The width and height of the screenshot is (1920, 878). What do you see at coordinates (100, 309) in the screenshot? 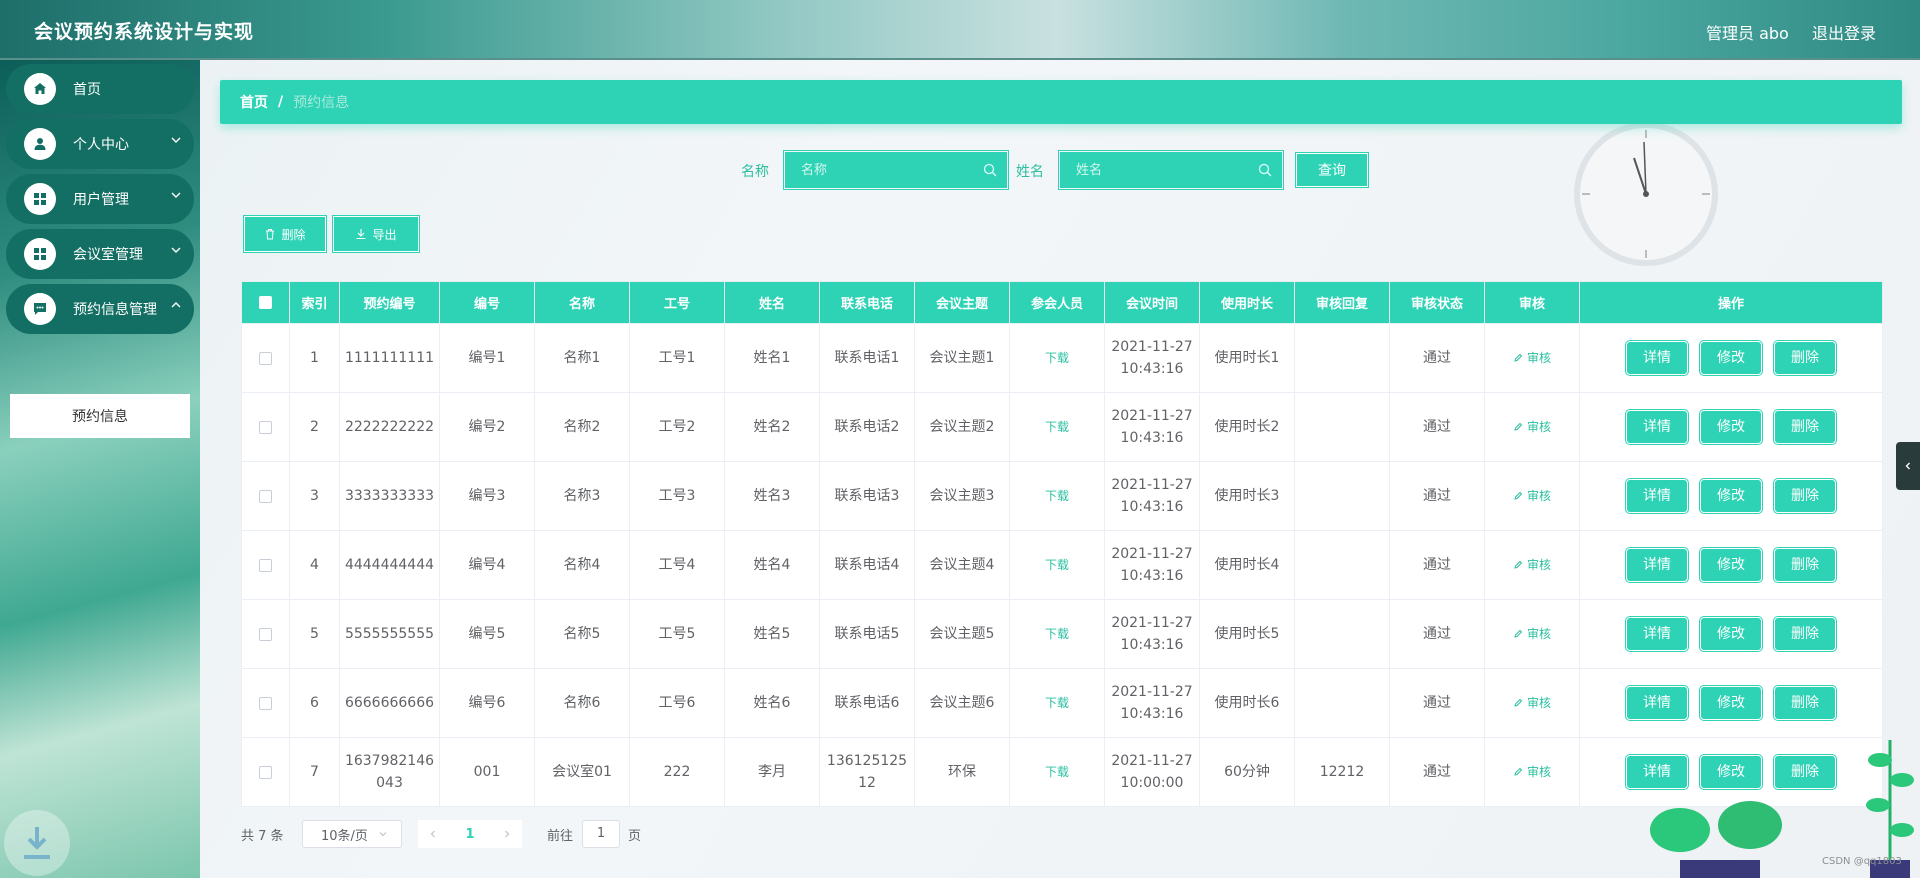
I see `sidebar-item-booking-management: 预约信息管理` at bounding box center [100, 309].